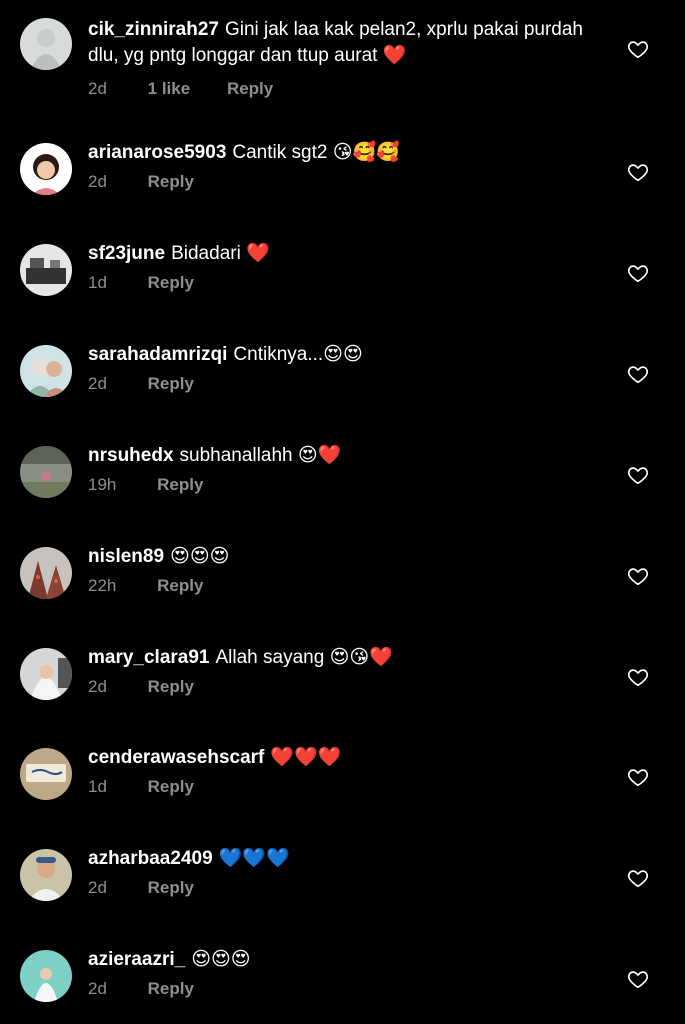  Describe the element at coordinates (298, 354) in the screenshot. I see `comment-text: Cntiknya...😍😍` at that location.